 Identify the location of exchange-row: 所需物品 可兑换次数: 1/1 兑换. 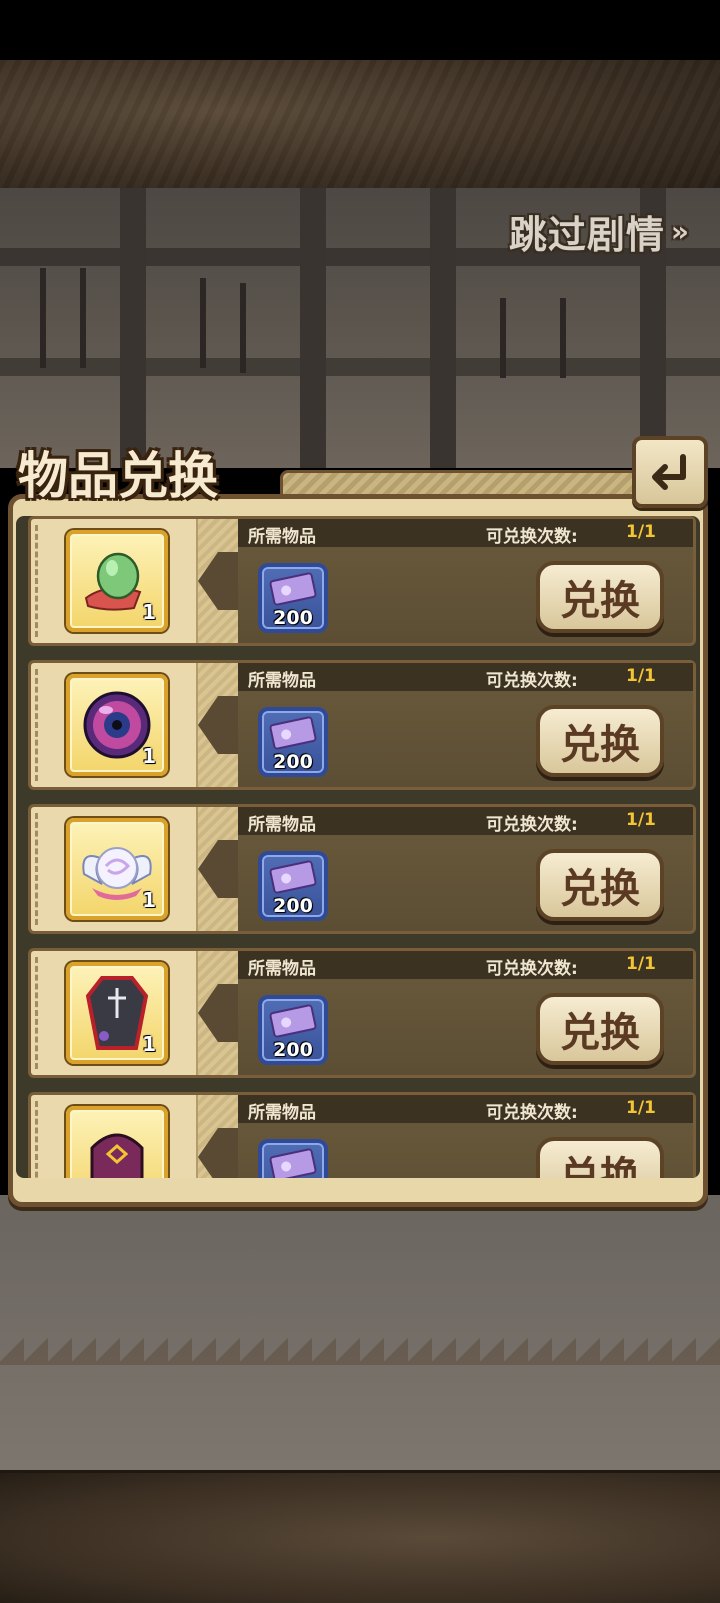
(362, 1135).